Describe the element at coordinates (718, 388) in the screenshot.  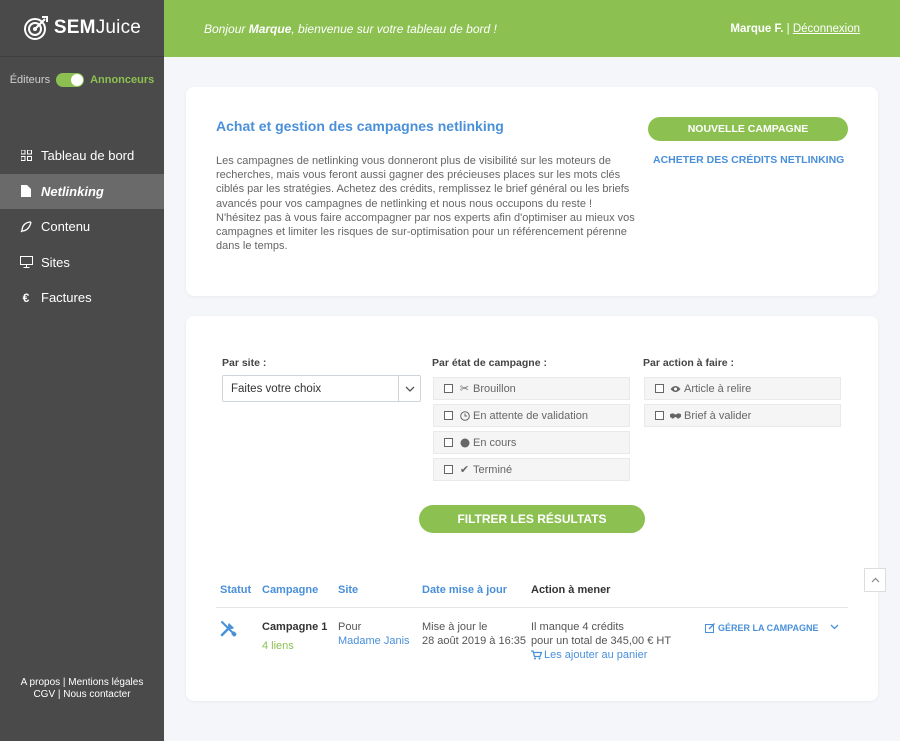
I see `action-option-label: Article à relire` at that location.